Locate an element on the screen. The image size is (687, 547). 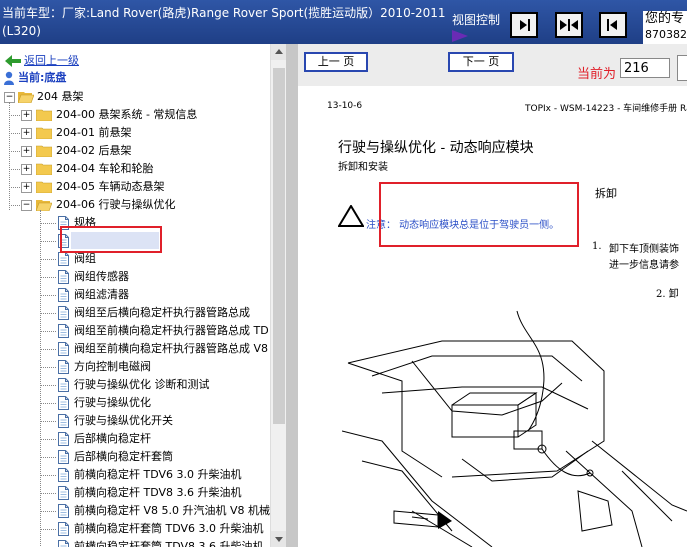
back-link-label: 返回上一级 is located at coordinates (51, 60).